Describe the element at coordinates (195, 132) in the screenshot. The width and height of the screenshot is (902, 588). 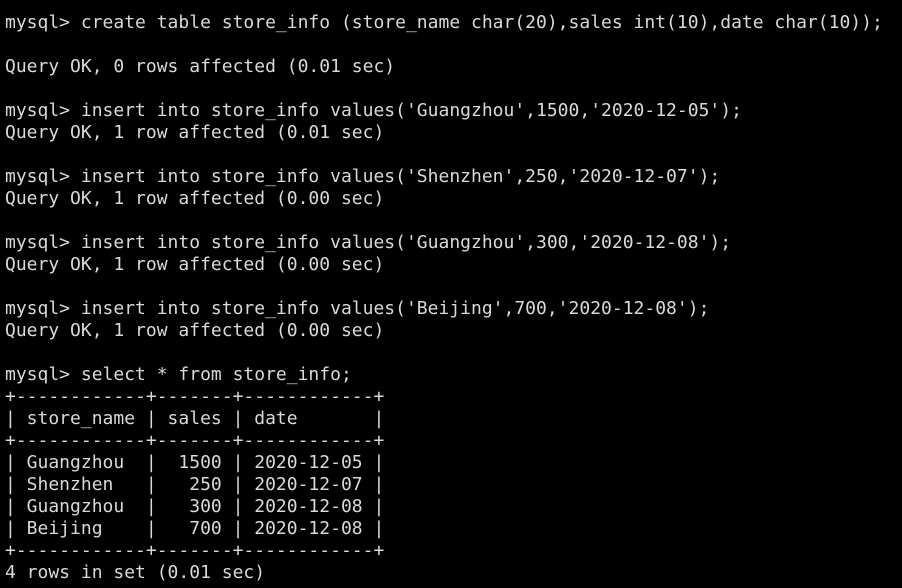
I see `result-insert-1: Query OK, 1 row affected (0.01 sec)` at that location.